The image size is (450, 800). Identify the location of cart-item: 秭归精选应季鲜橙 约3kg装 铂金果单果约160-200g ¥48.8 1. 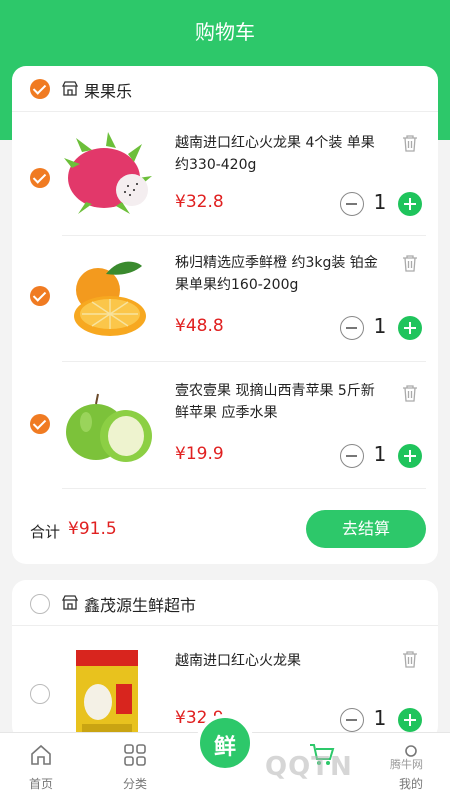
(225, 299).